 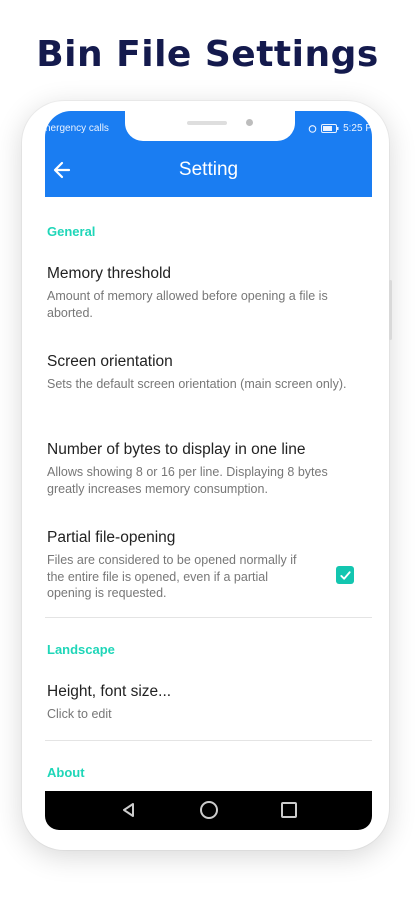 What do you see at coordinates (109, 273) in the screenshot?
I see `pref-title: Memory threshold` at bounding box center [109, 273].